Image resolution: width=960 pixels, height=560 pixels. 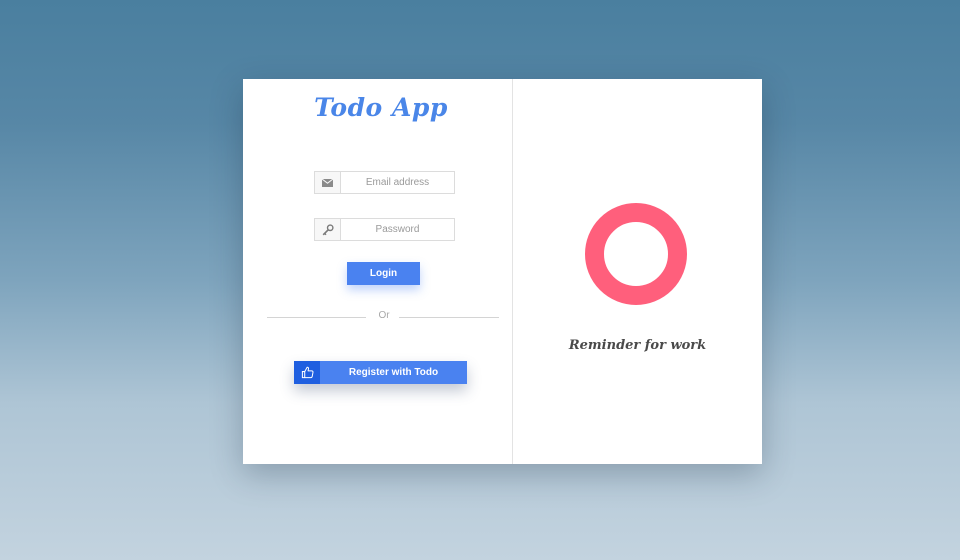 I want to click on or-divider-label: Or, so click(x=384, y=315).